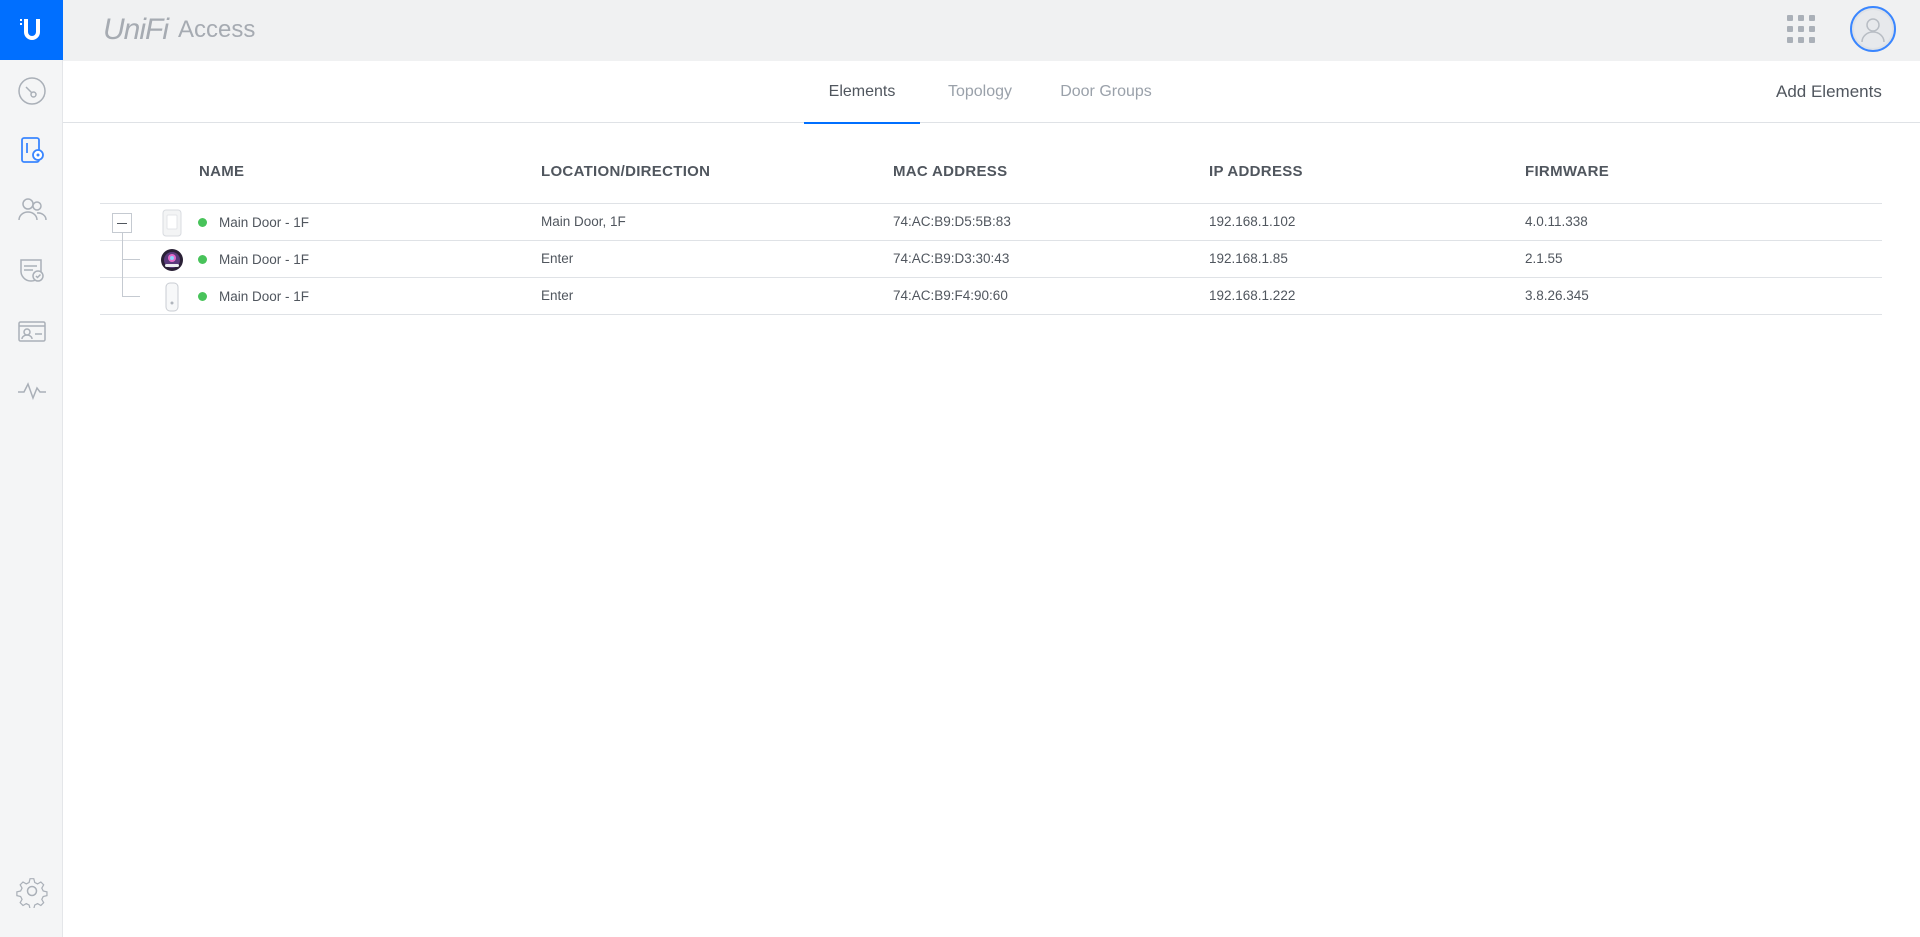 This screenshot has height=937, width=1920. I want to click on avatar, so click(1873, 29).